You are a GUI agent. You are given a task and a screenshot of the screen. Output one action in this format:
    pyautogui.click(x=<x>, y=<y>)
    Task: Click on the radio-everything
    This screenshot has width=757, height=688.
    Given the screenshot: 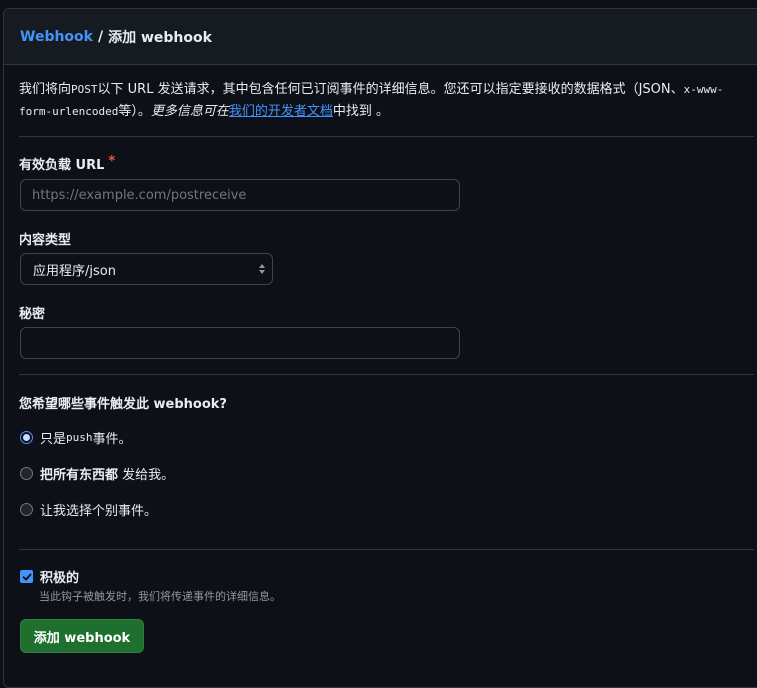 What is the action you would take?
    pyautogui.click(x=26, y=473)
    